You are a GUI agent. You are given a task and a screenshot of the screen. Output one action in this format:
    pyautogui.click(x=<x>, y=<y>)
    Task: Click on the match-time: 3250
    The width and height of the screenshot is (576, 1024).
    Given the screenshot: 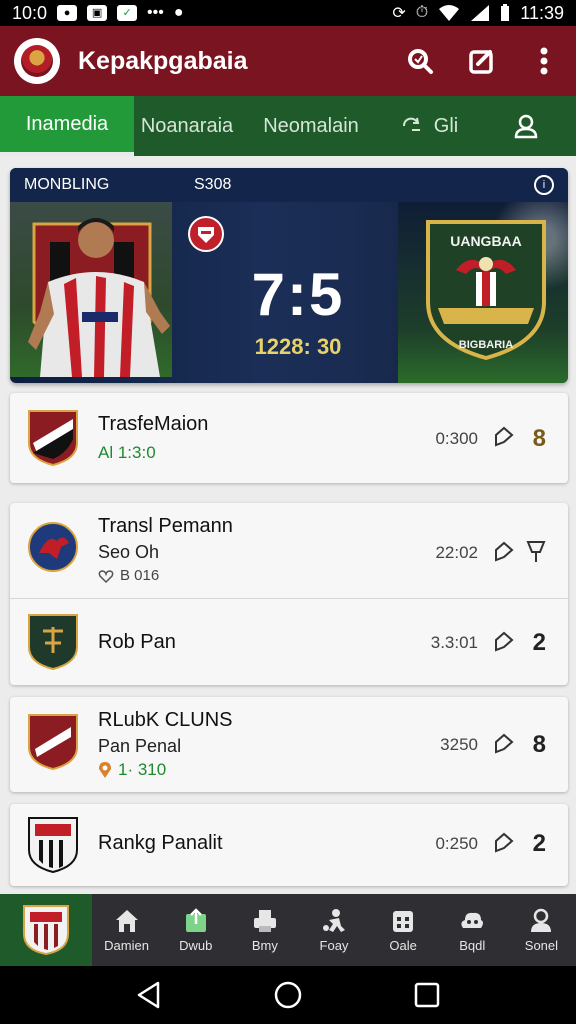 What is the action you would take?
    pyautogui.click(x=459, y=744)
    